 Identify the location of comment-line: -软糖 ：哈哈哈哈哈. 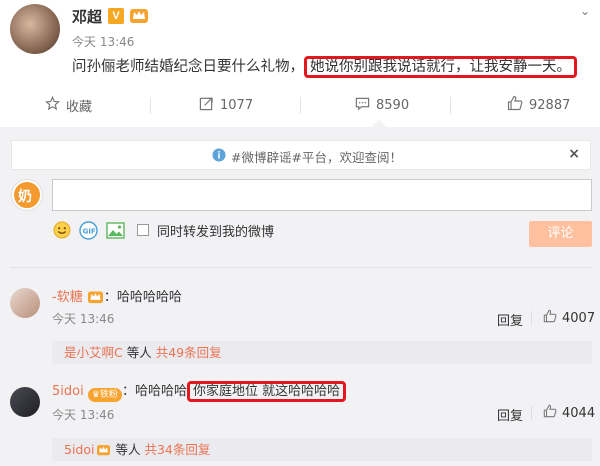
(117, 297).